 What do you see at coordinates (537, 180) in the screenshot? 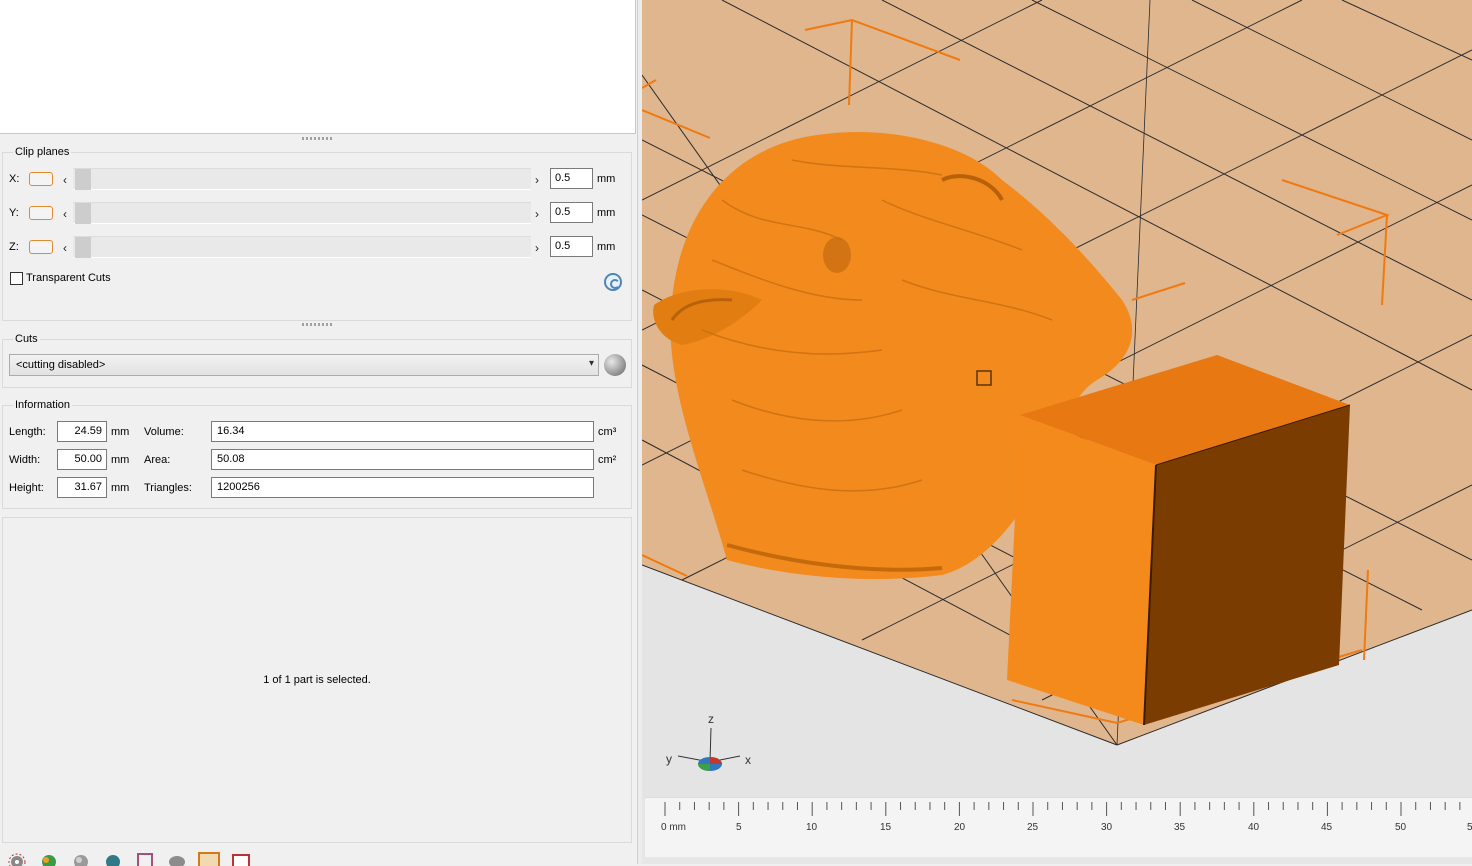
I see `clip-x-increase-arrow: ›` at bounding box center [537, 180].